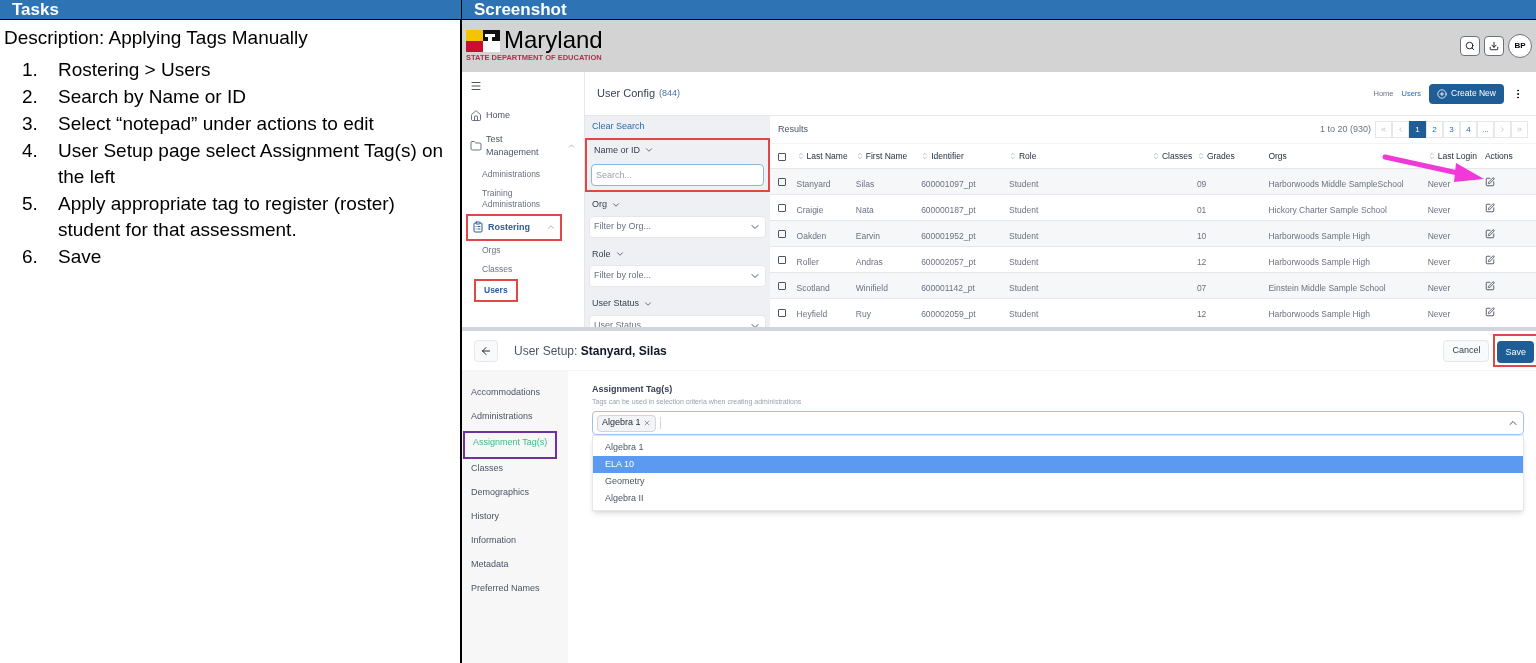  I want to click on download-button, so click(1494, 46).